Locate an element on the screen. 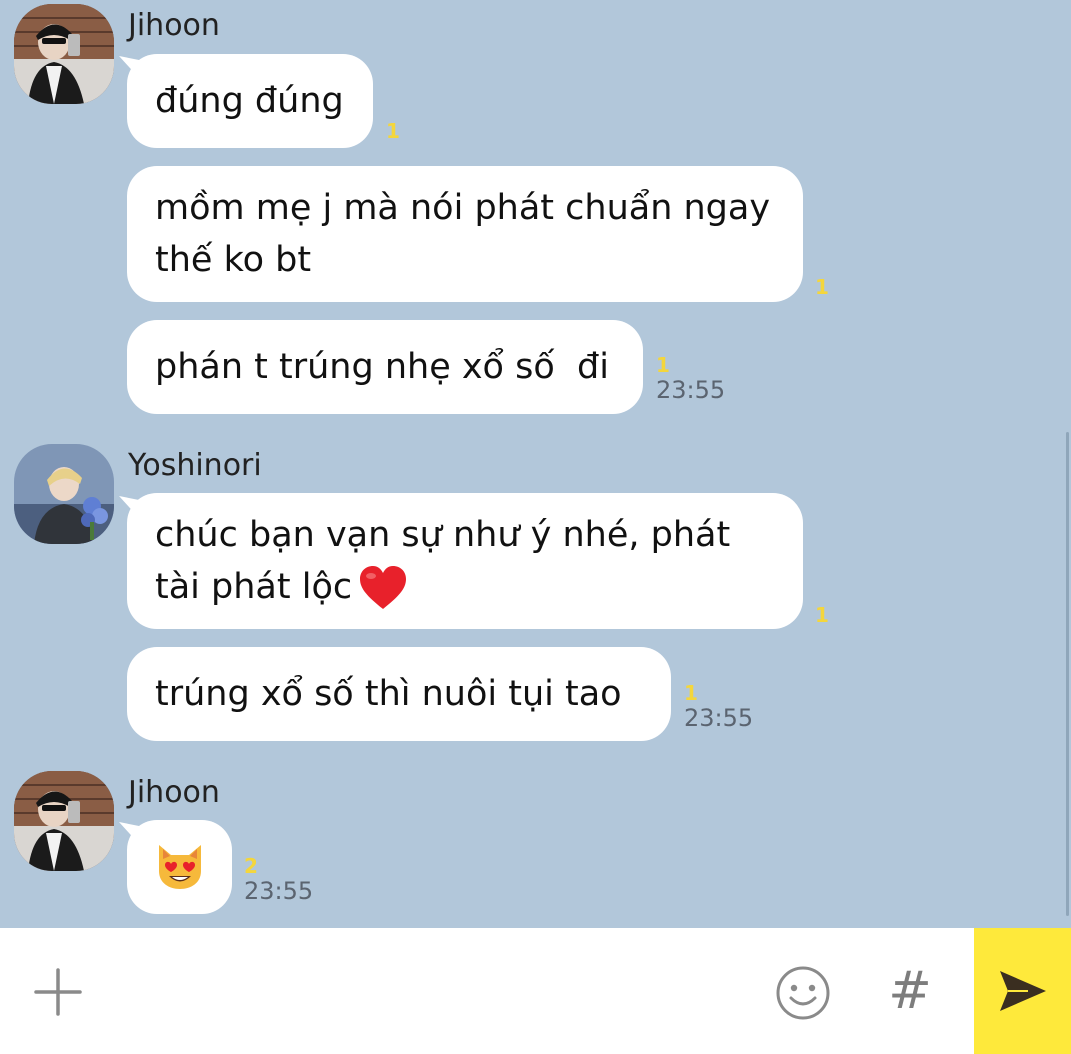 The image size is (1071, 1054). message-input-bar: # is located at coordinates (535, 991).